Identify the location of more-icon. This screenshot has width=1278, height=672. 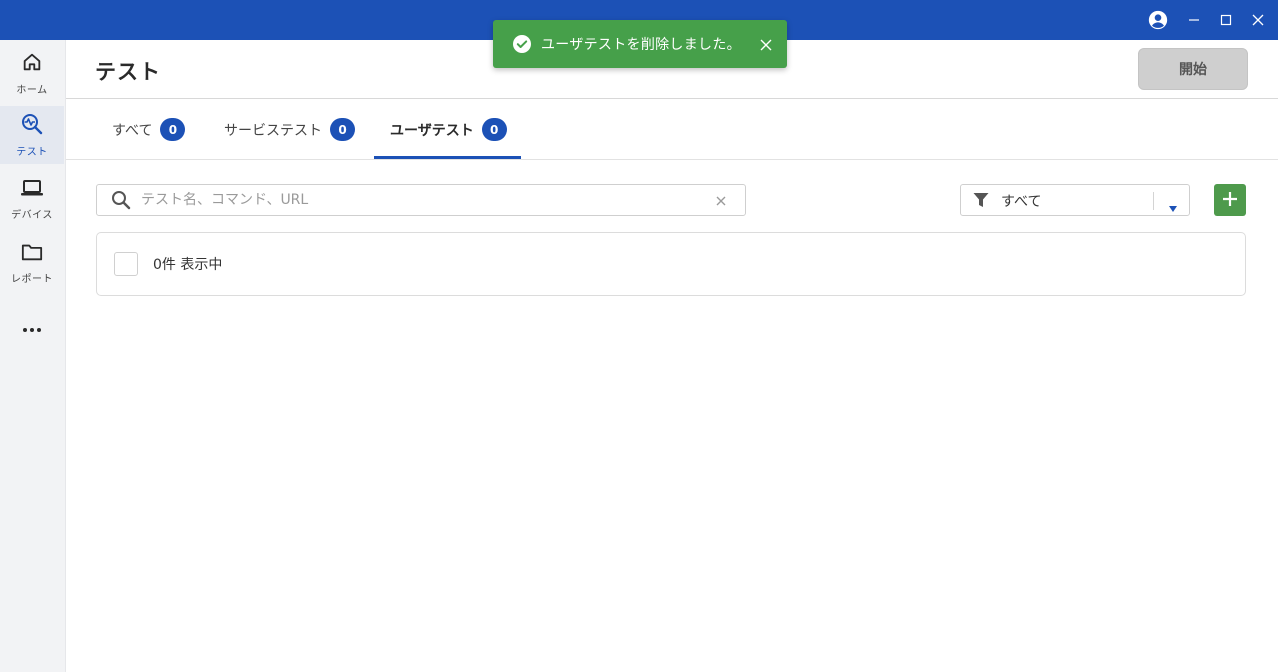
(32, 327).